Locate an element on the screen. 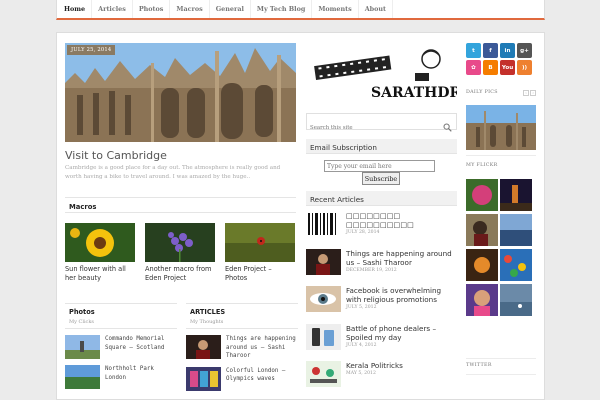  macro-caption: Another macro from Eden Project is located at coordinates (180, 273).